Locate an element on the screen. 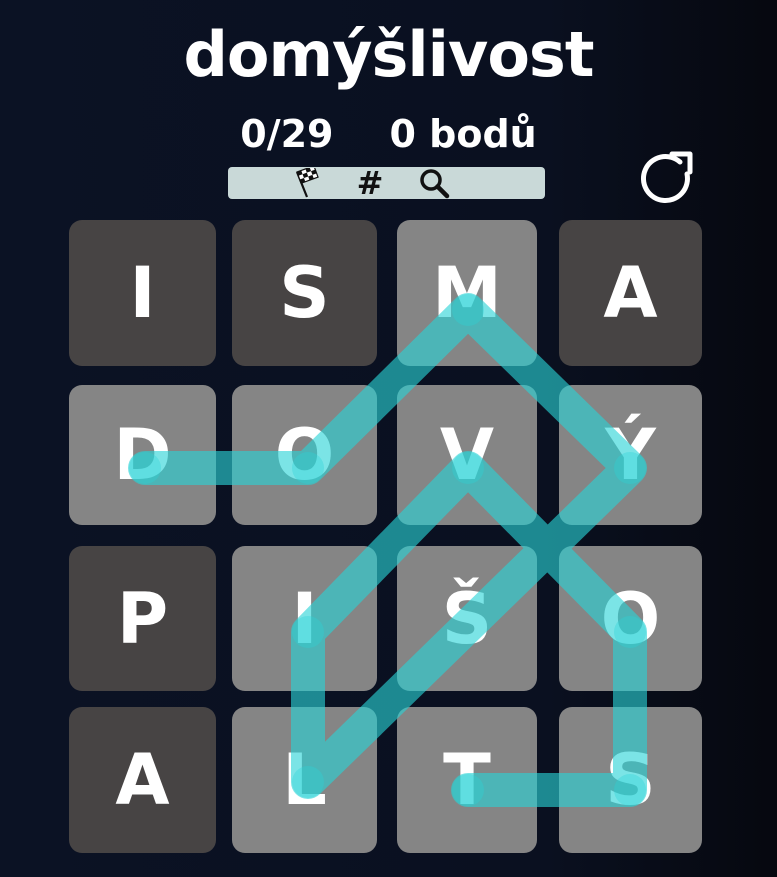  hash-label: # is located at coordinates (370, 183).